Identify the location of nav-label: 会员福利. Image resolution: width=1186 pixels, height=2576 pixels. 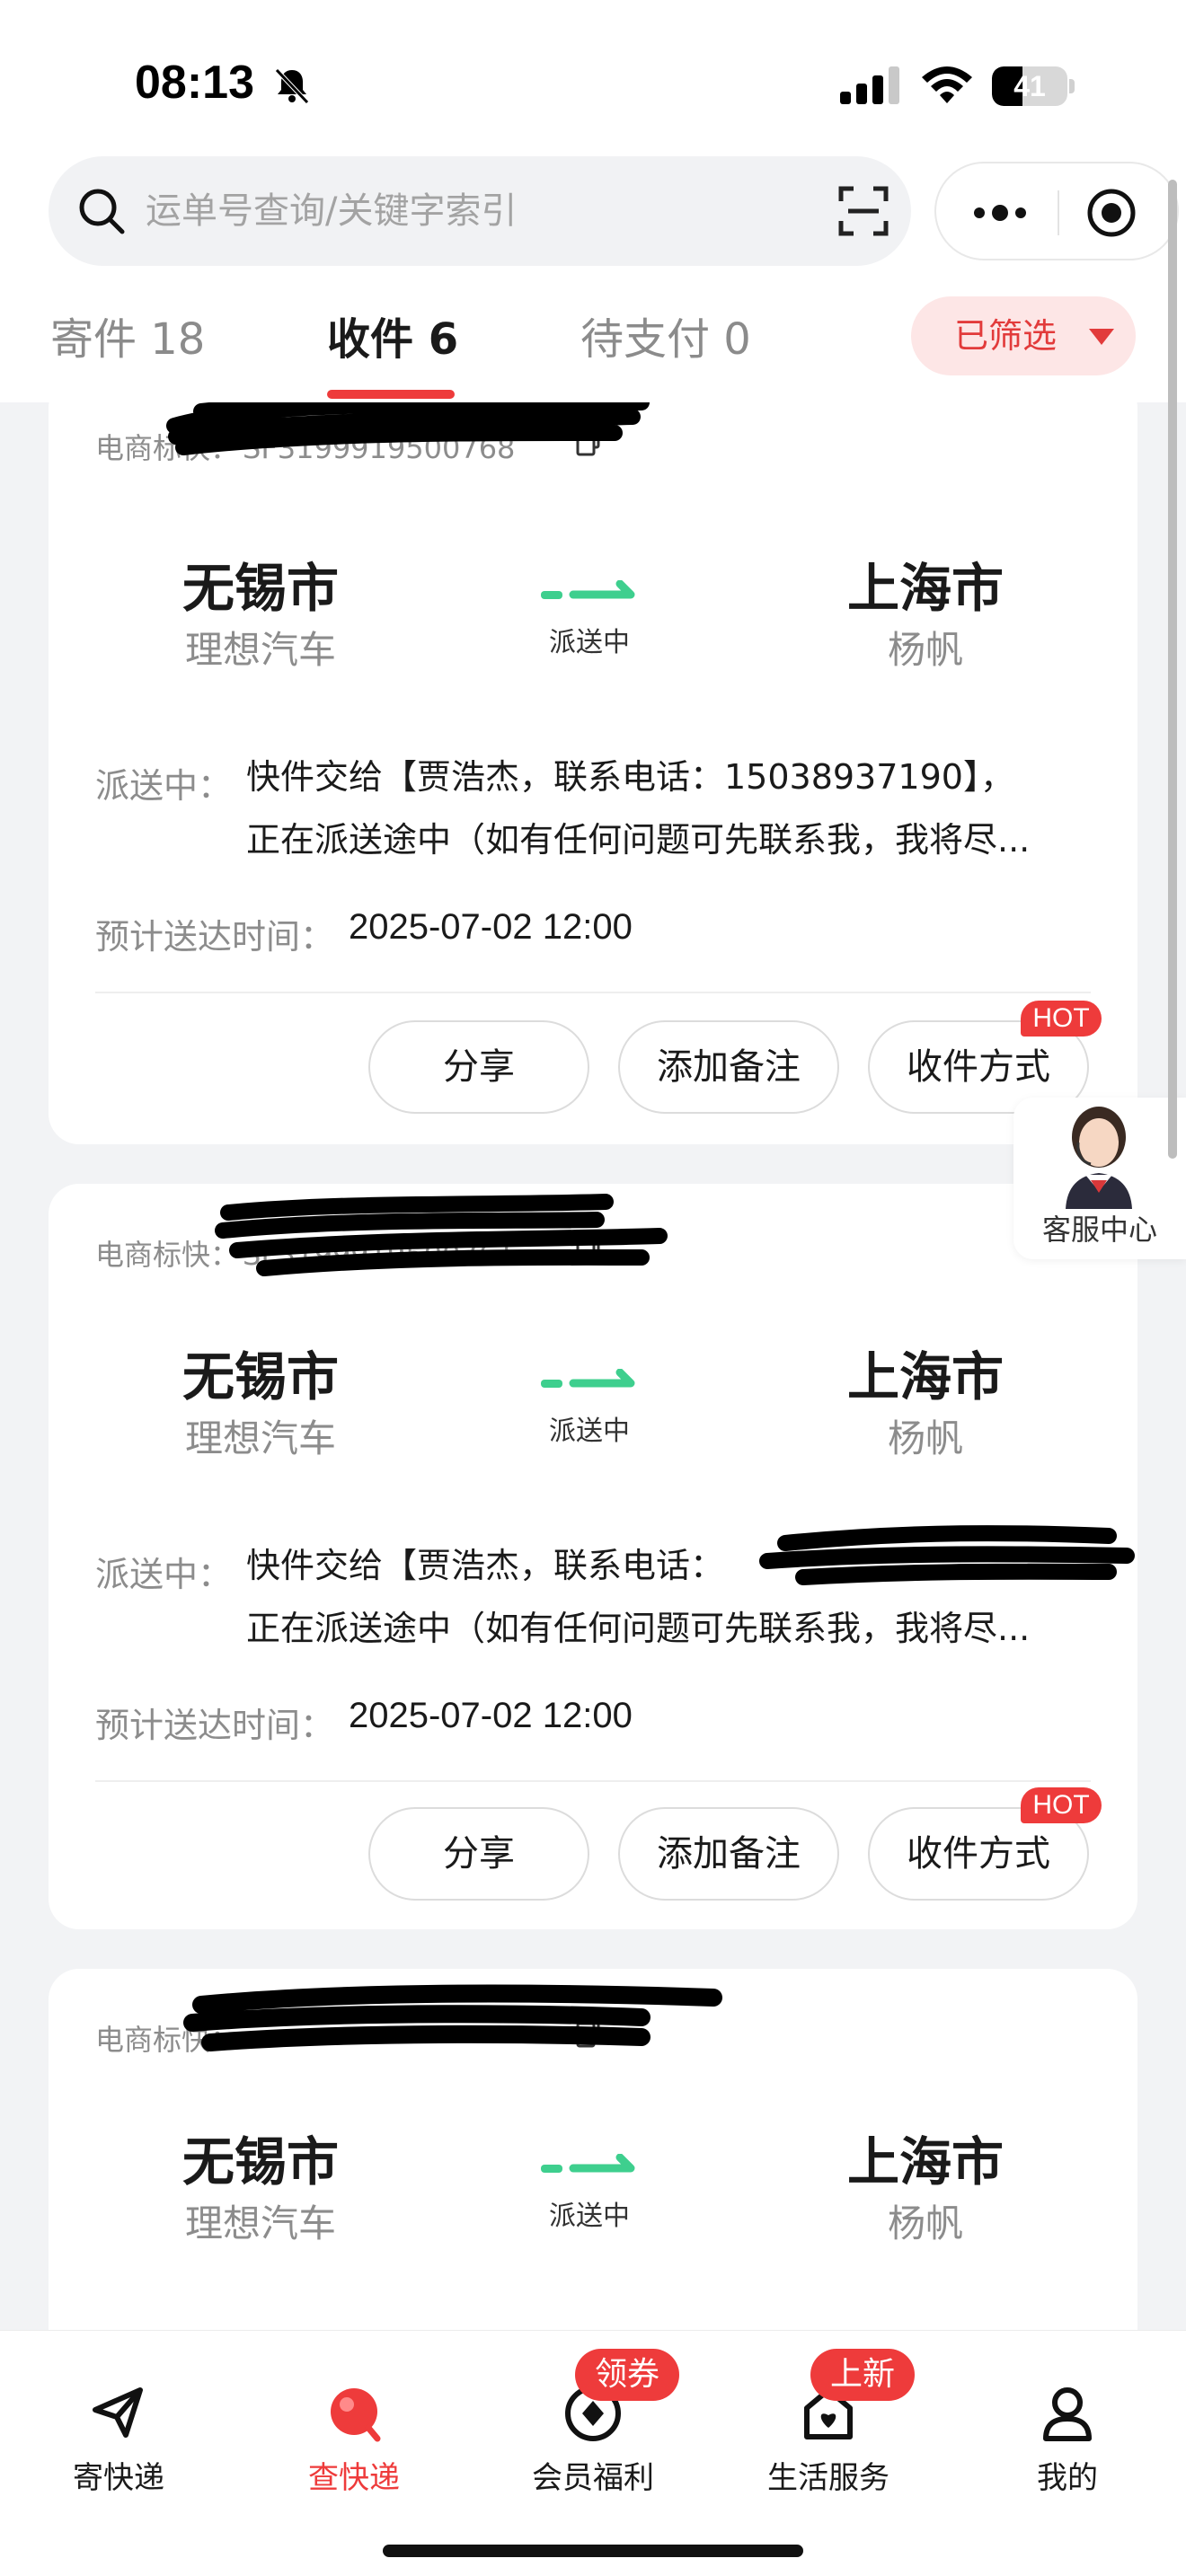
(593, 2478).